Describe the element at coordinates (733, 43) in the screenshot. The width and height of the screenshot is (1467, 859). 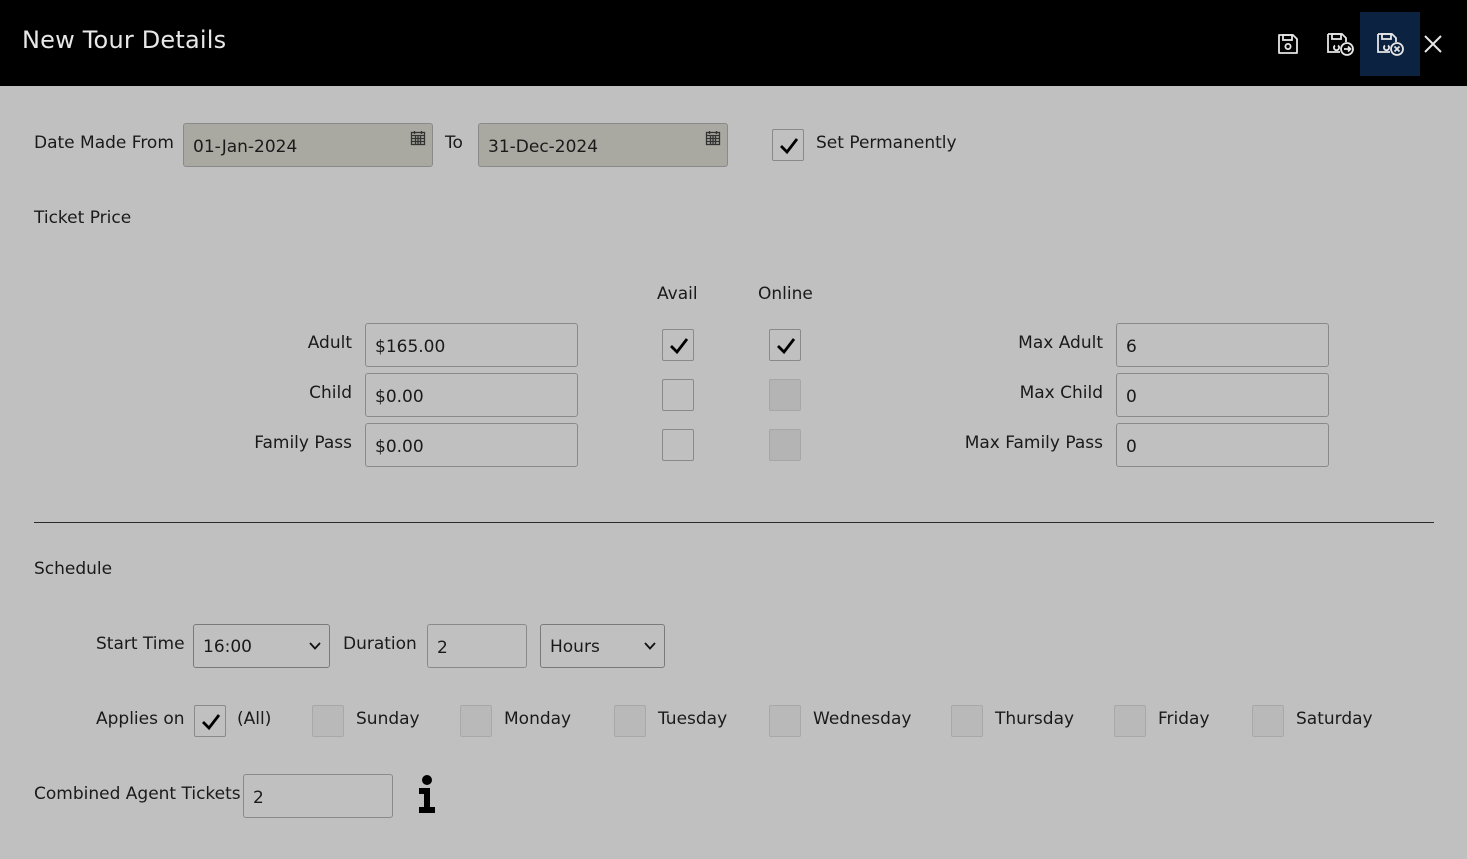
I see `title-bar: New Tour Details` at that location.